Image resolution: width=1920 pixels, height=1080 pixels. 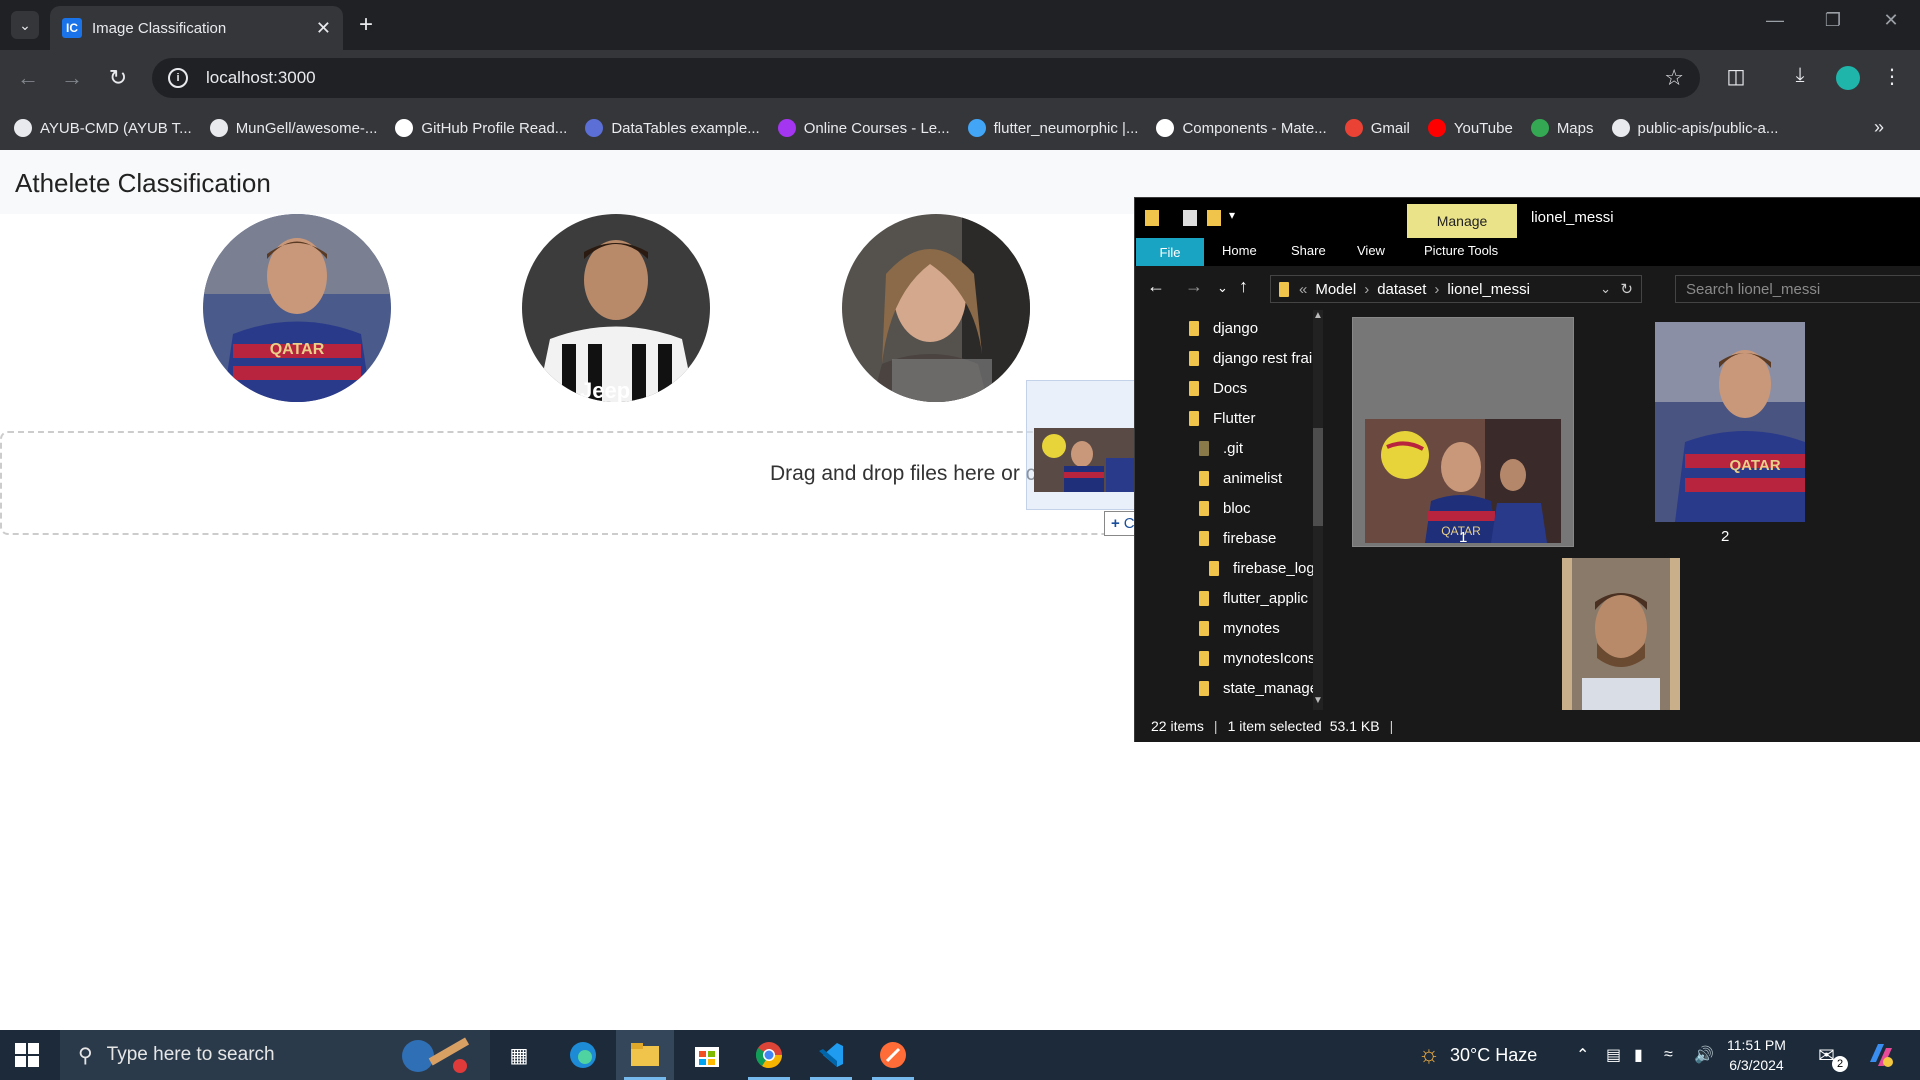 What do you see at coordinates (1232, 215) in the screenshot?
I see `quick-access-dropdown-icon: ▾` at bounding box center [1232, 215].